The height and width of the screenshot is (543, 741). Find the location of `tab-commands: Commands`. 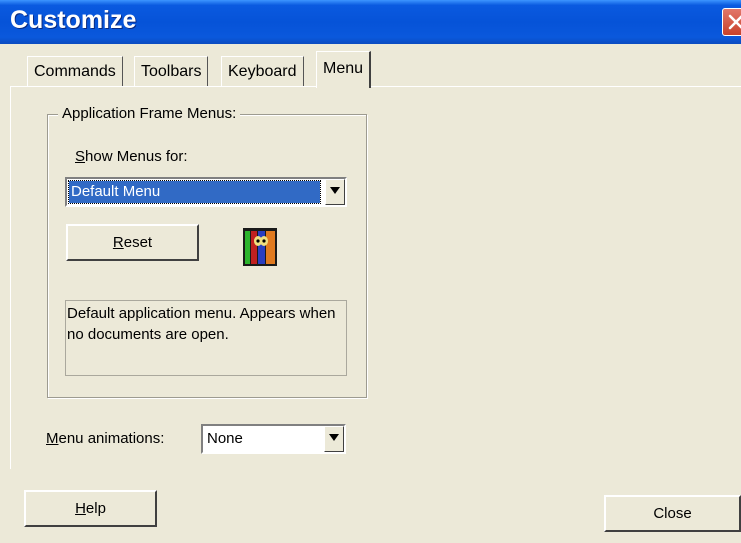

tab-commands: Commands is located at coordinates (75, 71).